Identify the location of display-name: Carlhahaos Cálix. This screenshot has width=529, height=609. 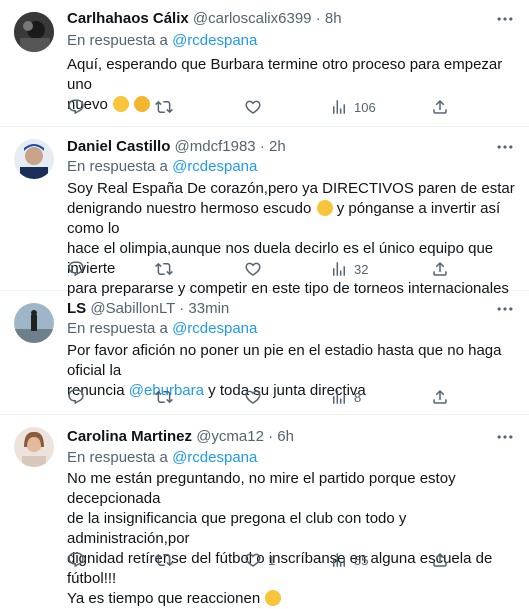
(128, 18).